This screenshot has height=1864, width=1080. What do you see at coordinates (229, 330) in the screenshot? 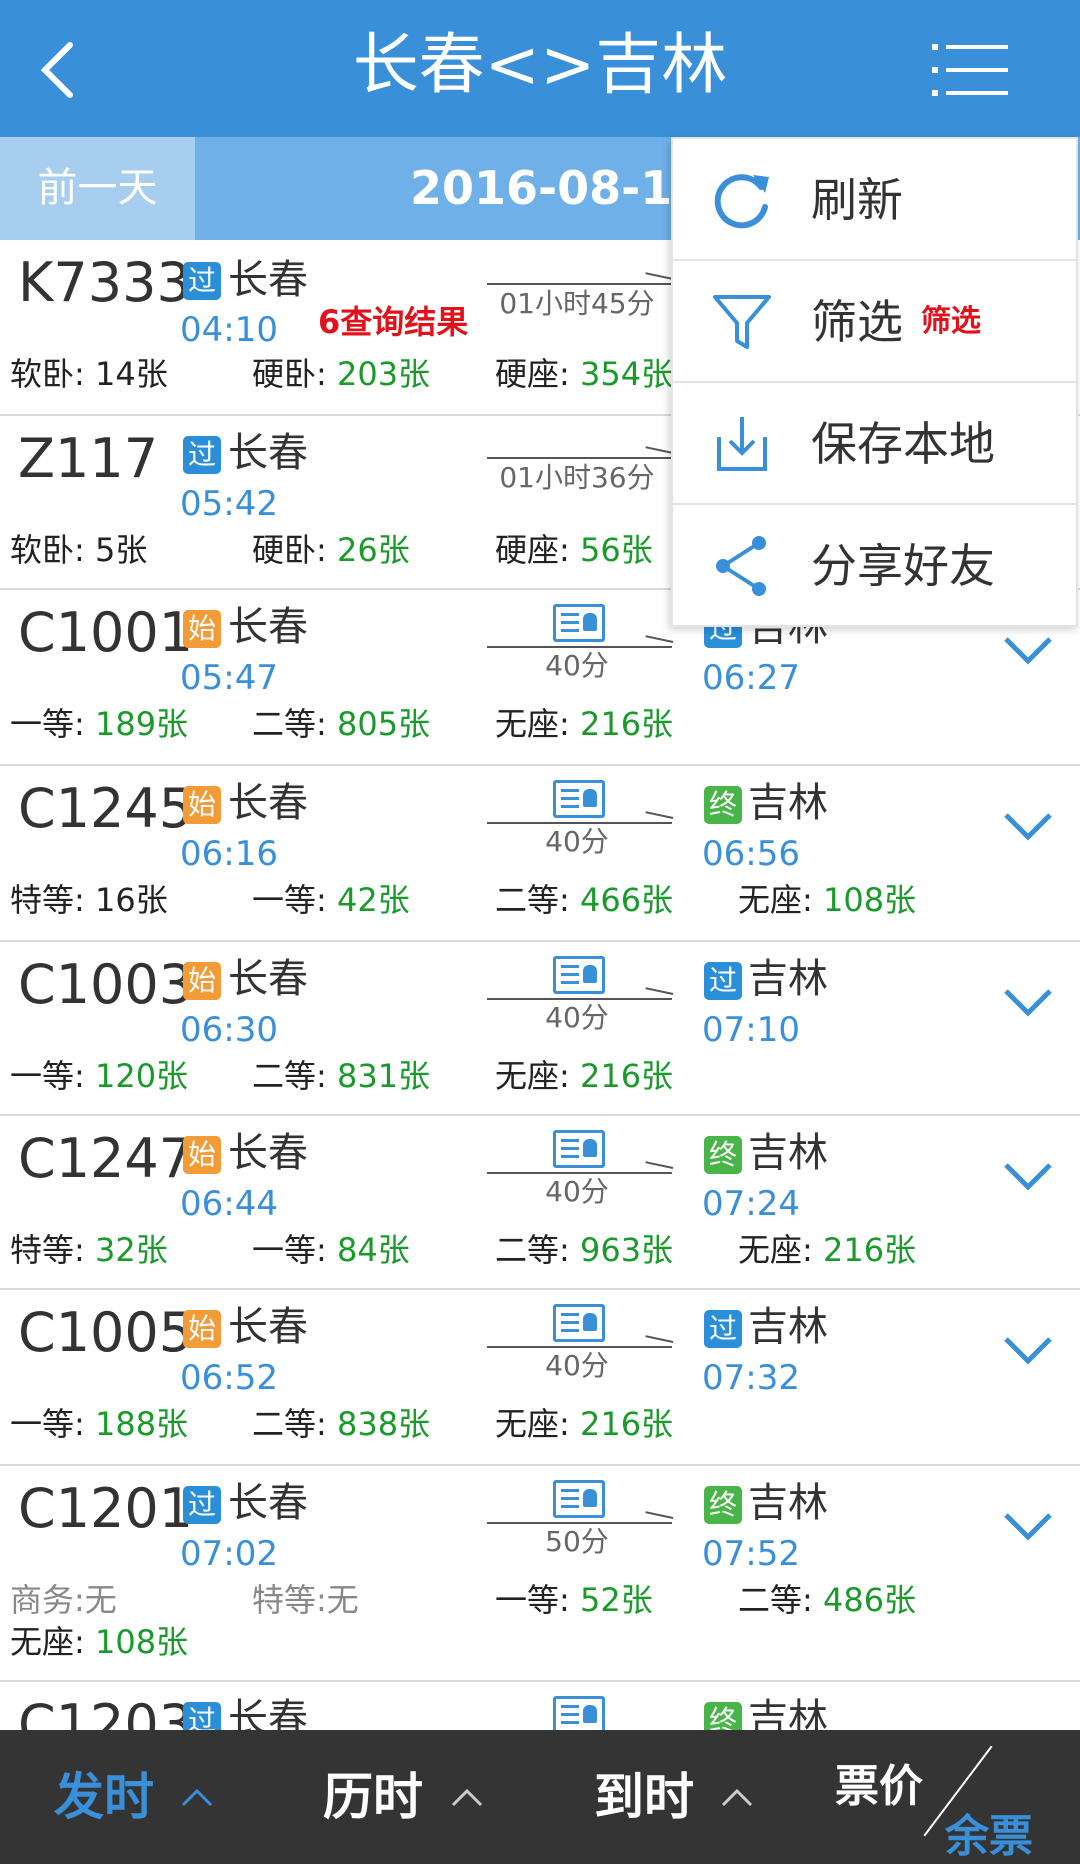
I see `departure-time: 04:10` at bounding box center [229, 330].